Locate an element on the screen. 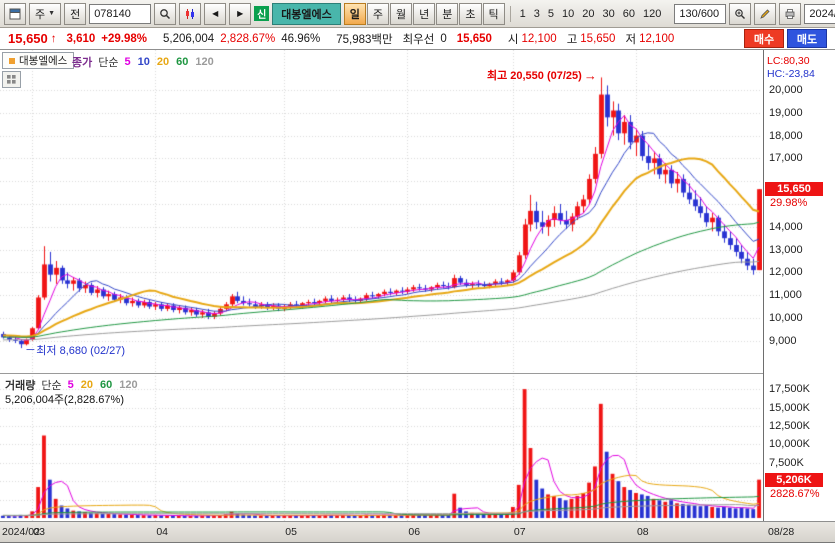 The image size is (835, 543). search-icon is located at coordinates (165, 13).